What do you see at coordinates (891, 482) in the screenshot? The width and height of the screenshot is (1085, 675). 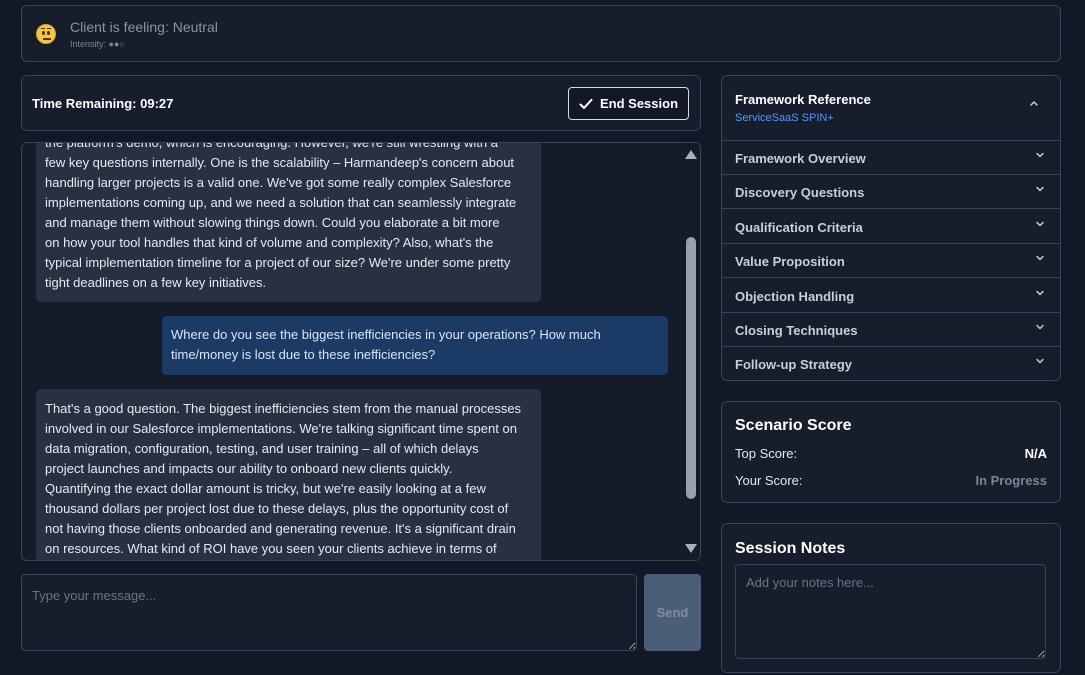 I see `your-score-row: Your Score: In Progress` at bounding box center [891, 482].